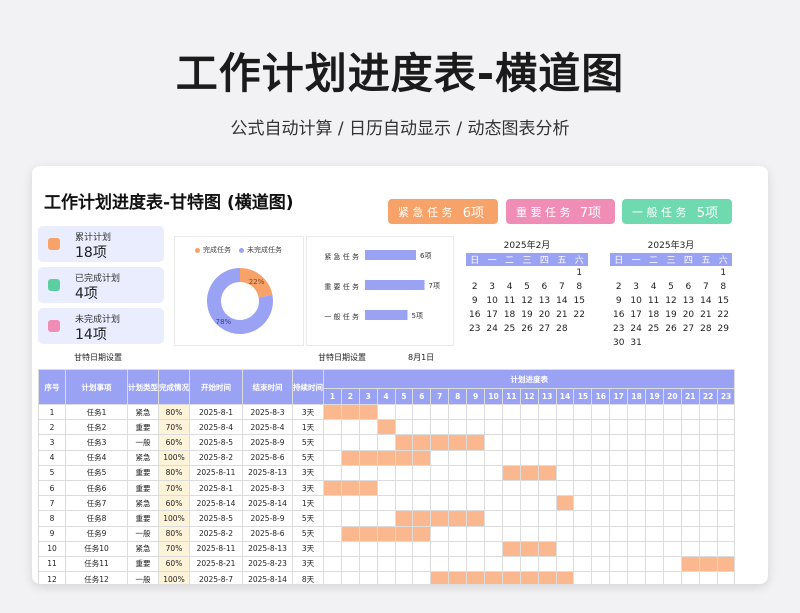 The height and width of the screenshot is (613, 800). Describe the element at coordinates (510, 261) in the screenshot. I see `weekday: 二` at that location.